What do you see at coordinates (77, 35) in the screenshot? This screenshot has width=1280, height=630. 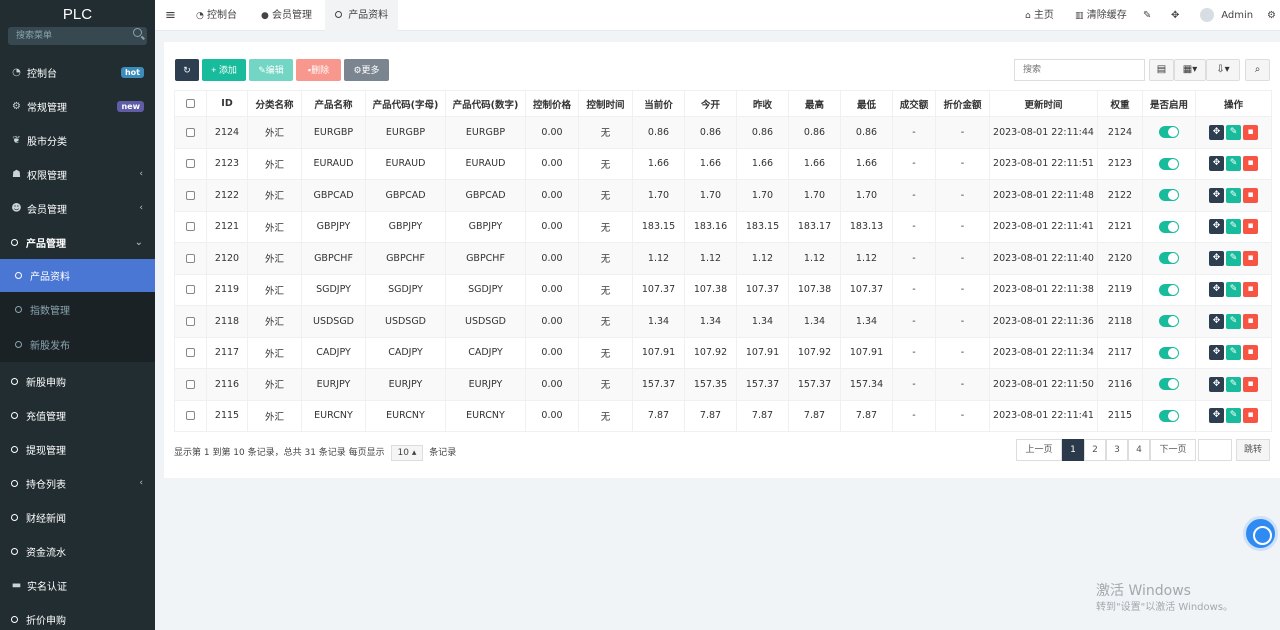 I see `sidebar-search-input` at bounding box center [77, 35].